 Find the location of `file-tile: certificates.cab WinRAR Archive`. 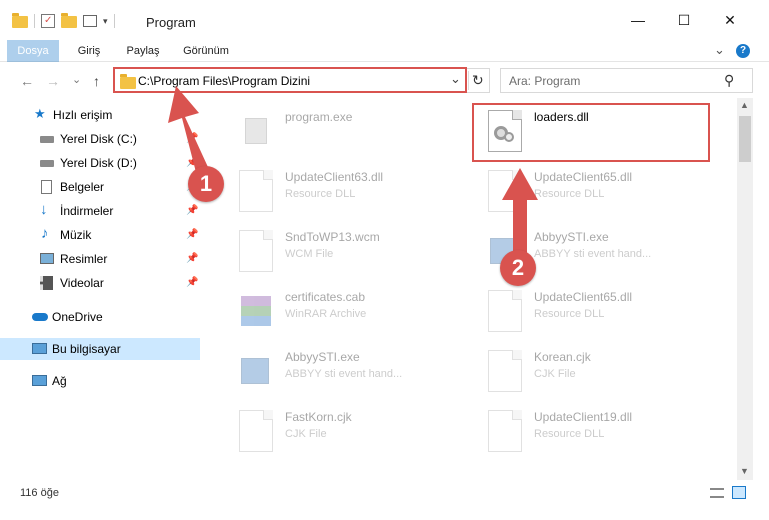

file-tile: certificates.cab WinRAR Archive is located at coordinates (345, 310).